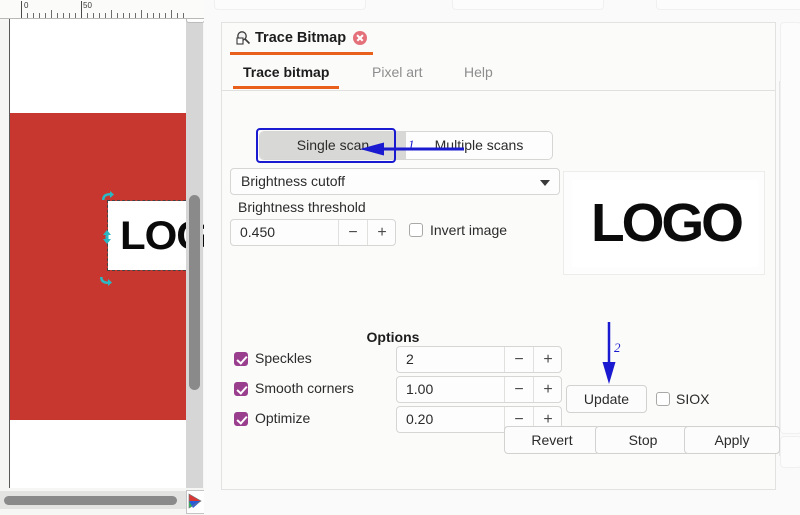 This screenshot has height=515, width=800. What do you see at coordinates (528, 5) in the screenshot?
I see `toolbar-ghost-b` at bounding box center [528, 5].